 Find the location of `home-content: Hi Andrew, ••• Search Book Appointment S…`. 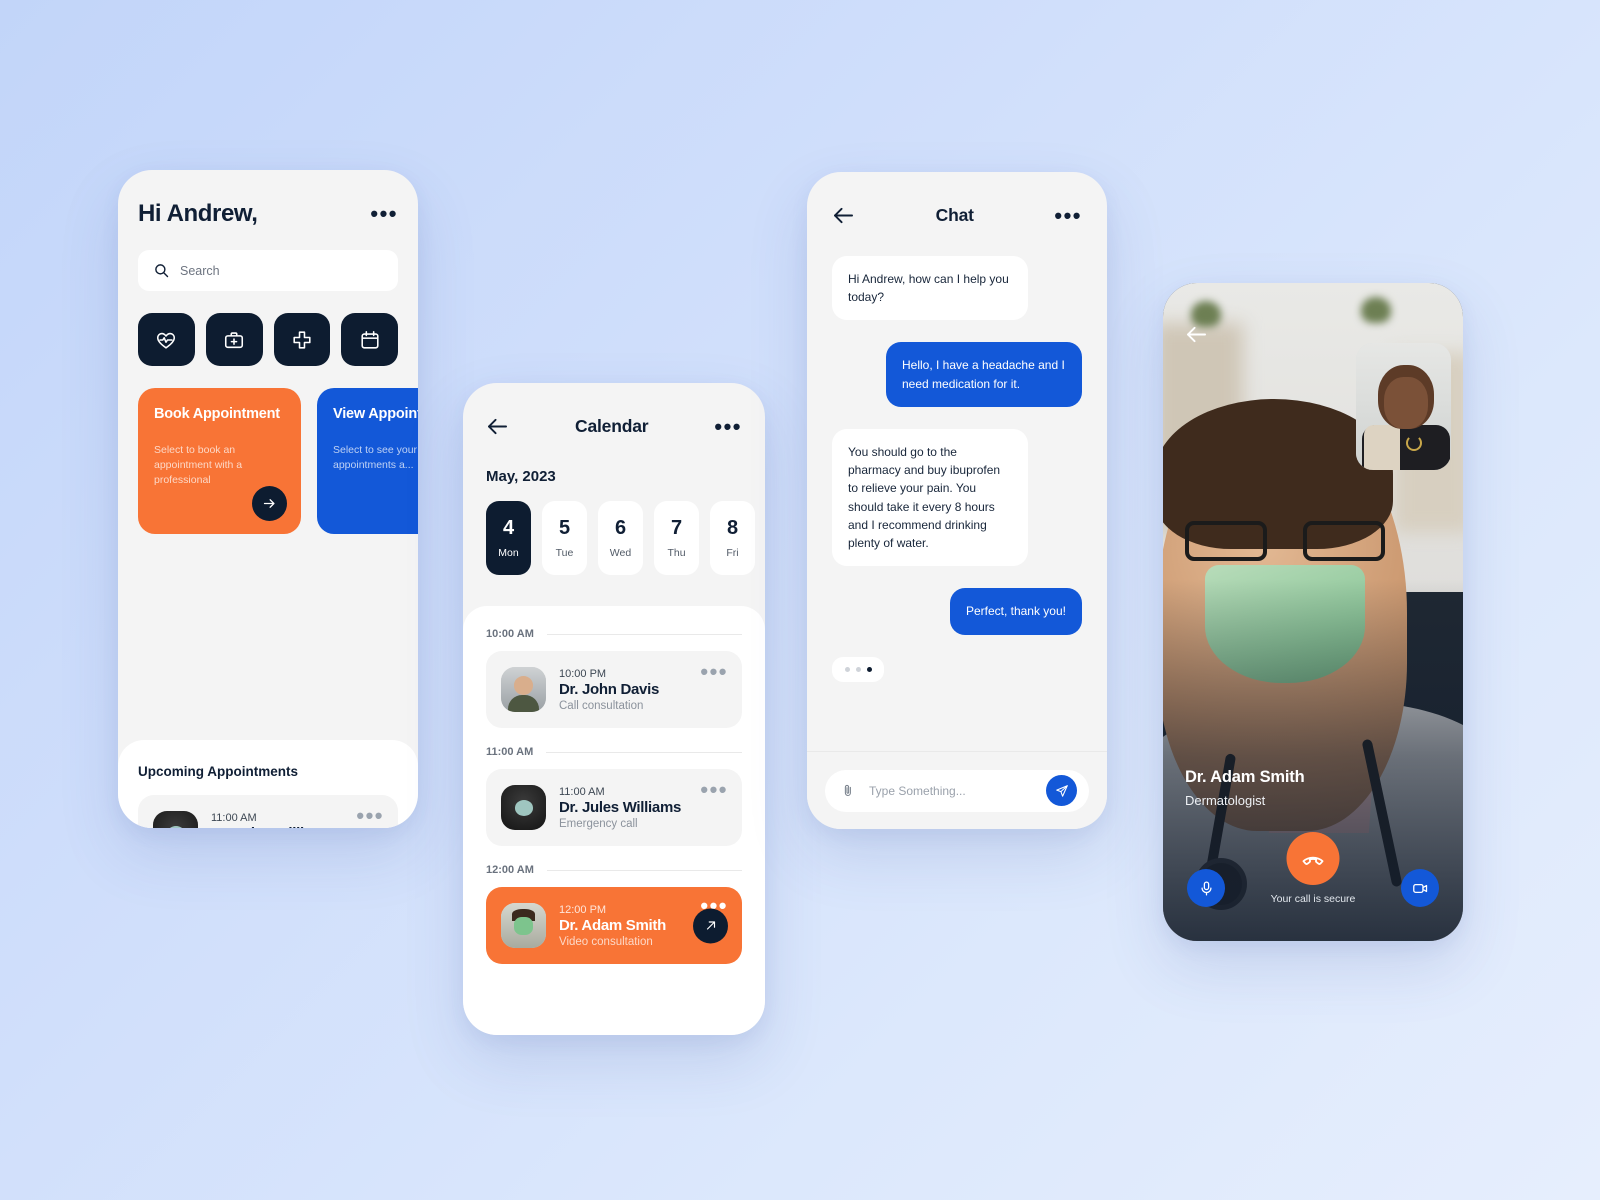

home-content: Hi Andrew, ••• Search Book Appointment S… is located at coordinates (268, 352).